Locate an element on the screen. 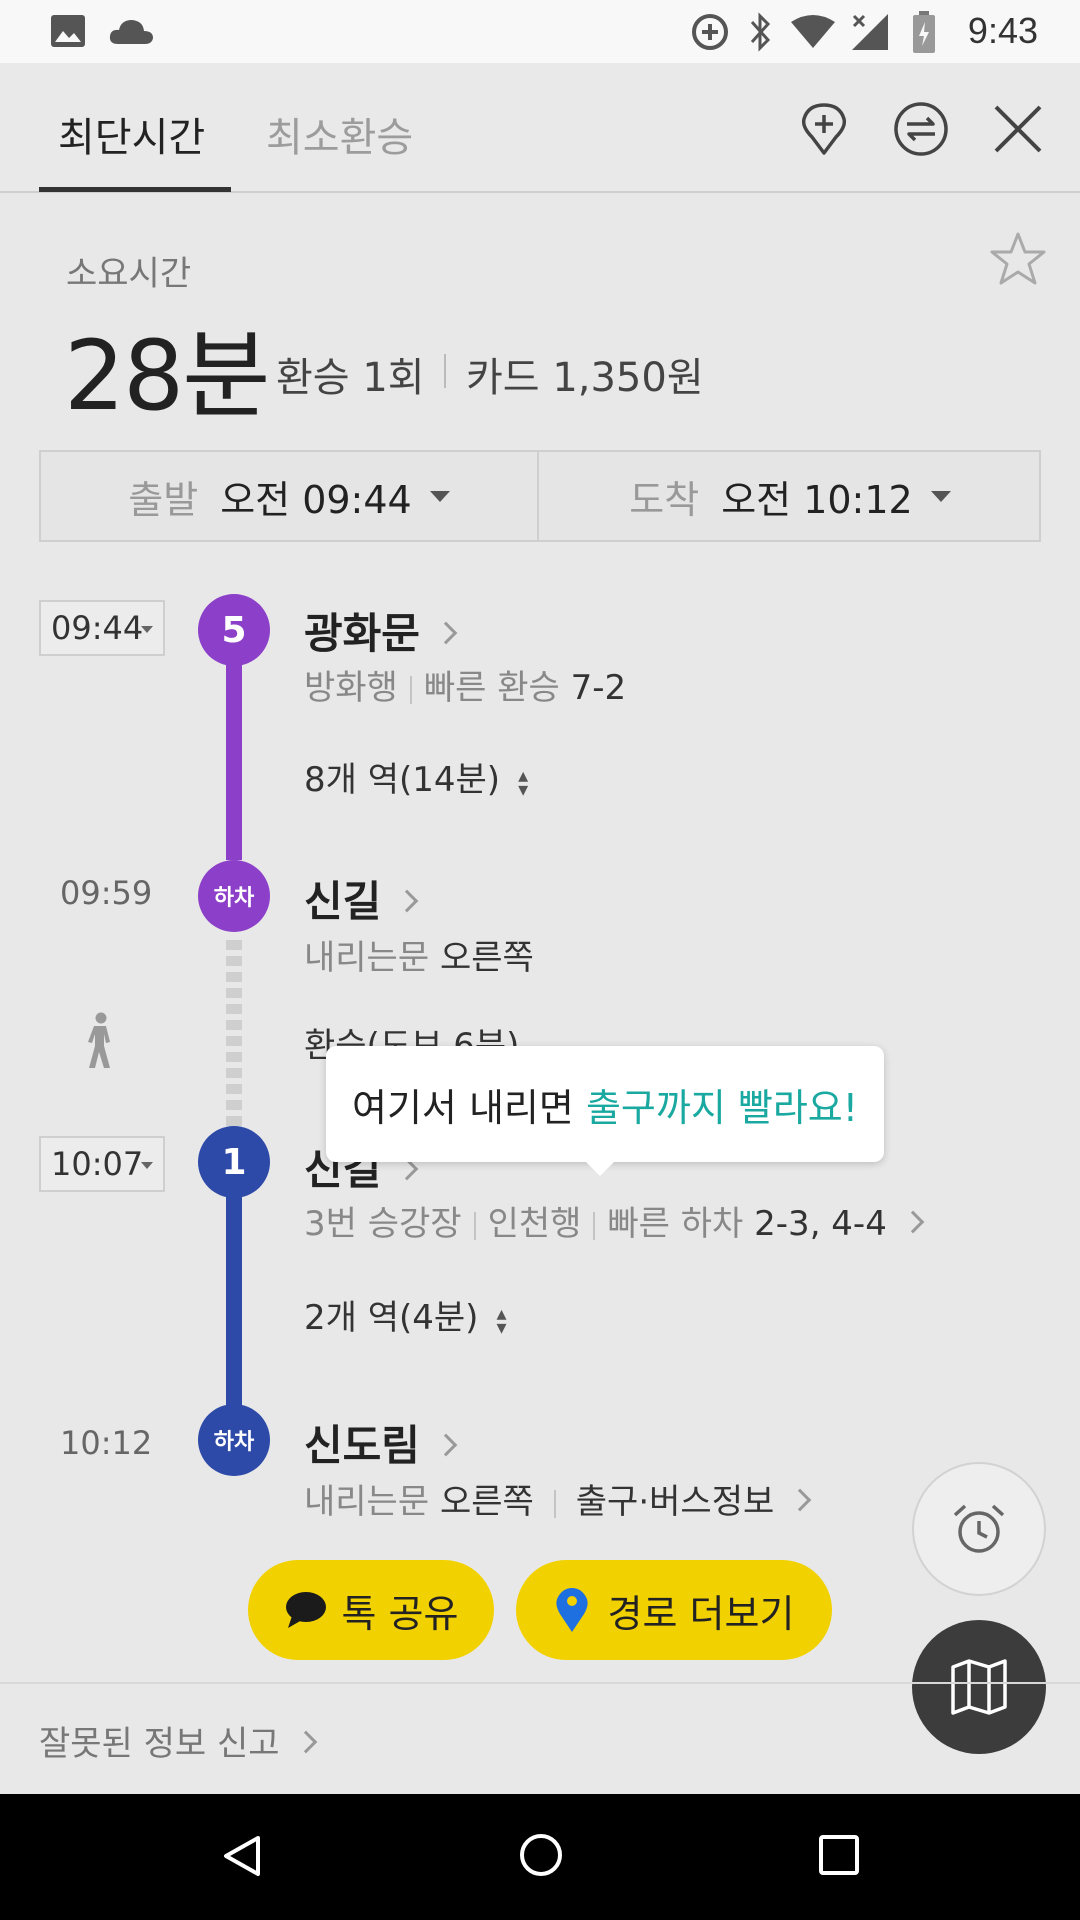 Image resolution: width=1080 pixels, height=1920 pixels. time-selector: 출발 오전 09:44 도착 오전 10:12 is located at coordinates (540, 496).